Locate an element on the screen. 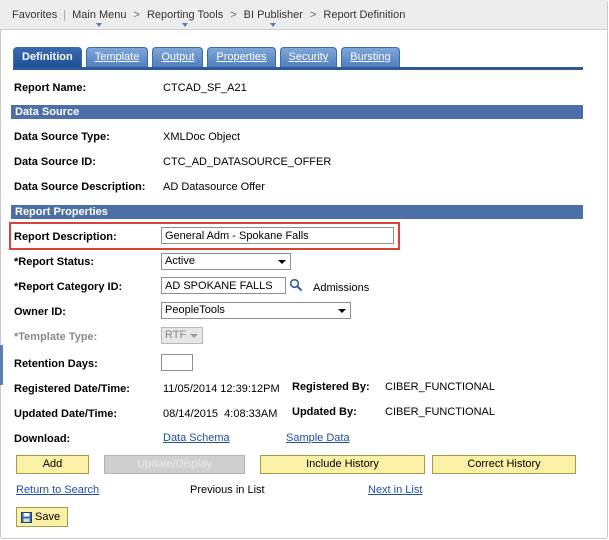 Image resolution: width=609 pixels, height=540 pixels. save-icon is located at coordinates (26, 517).